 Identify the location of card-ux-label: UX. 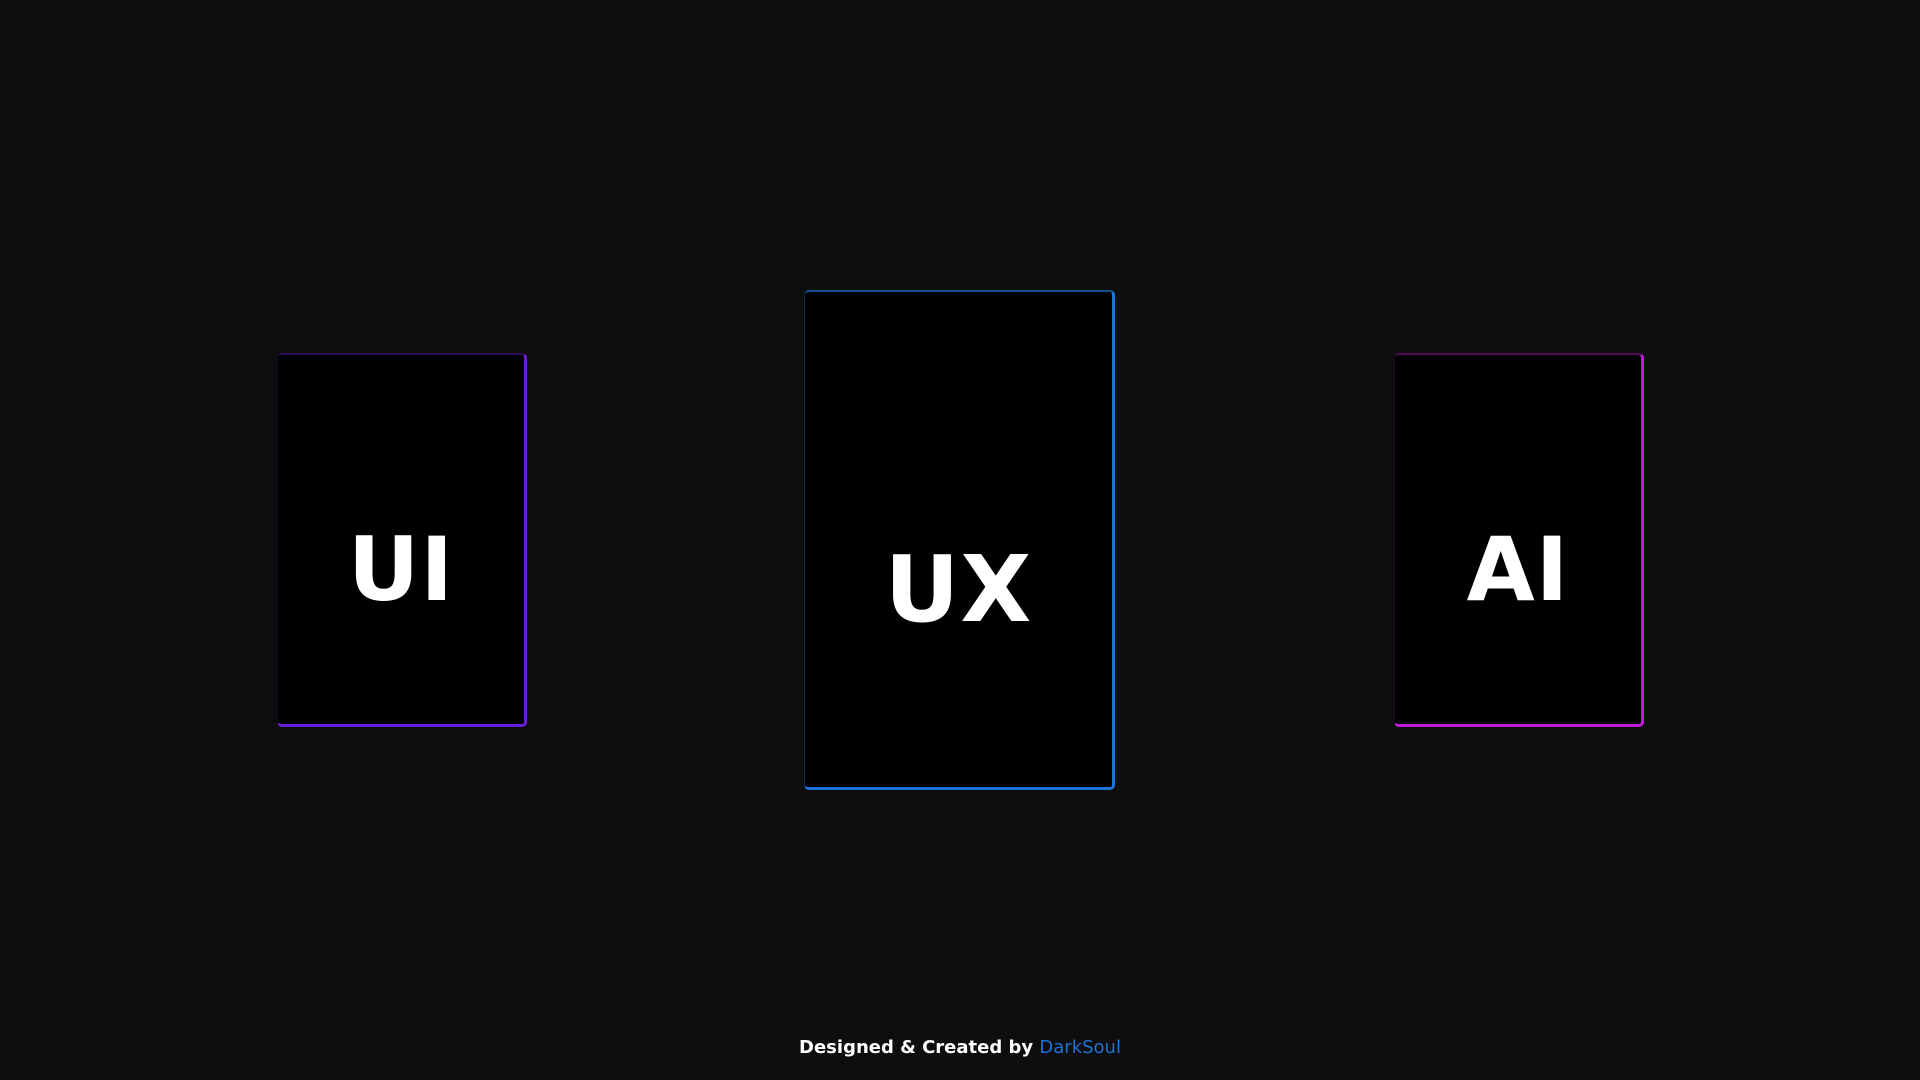
(958, 589).